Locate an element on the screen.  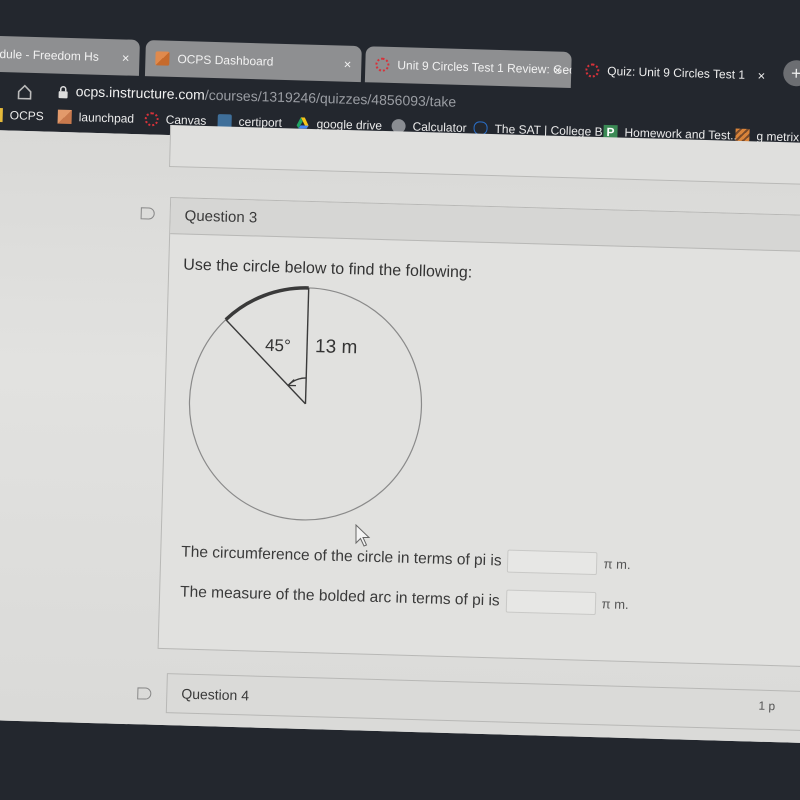
tab-ocps-dashboard: OCPS Dashboard × is located at coordinates (253, 61).